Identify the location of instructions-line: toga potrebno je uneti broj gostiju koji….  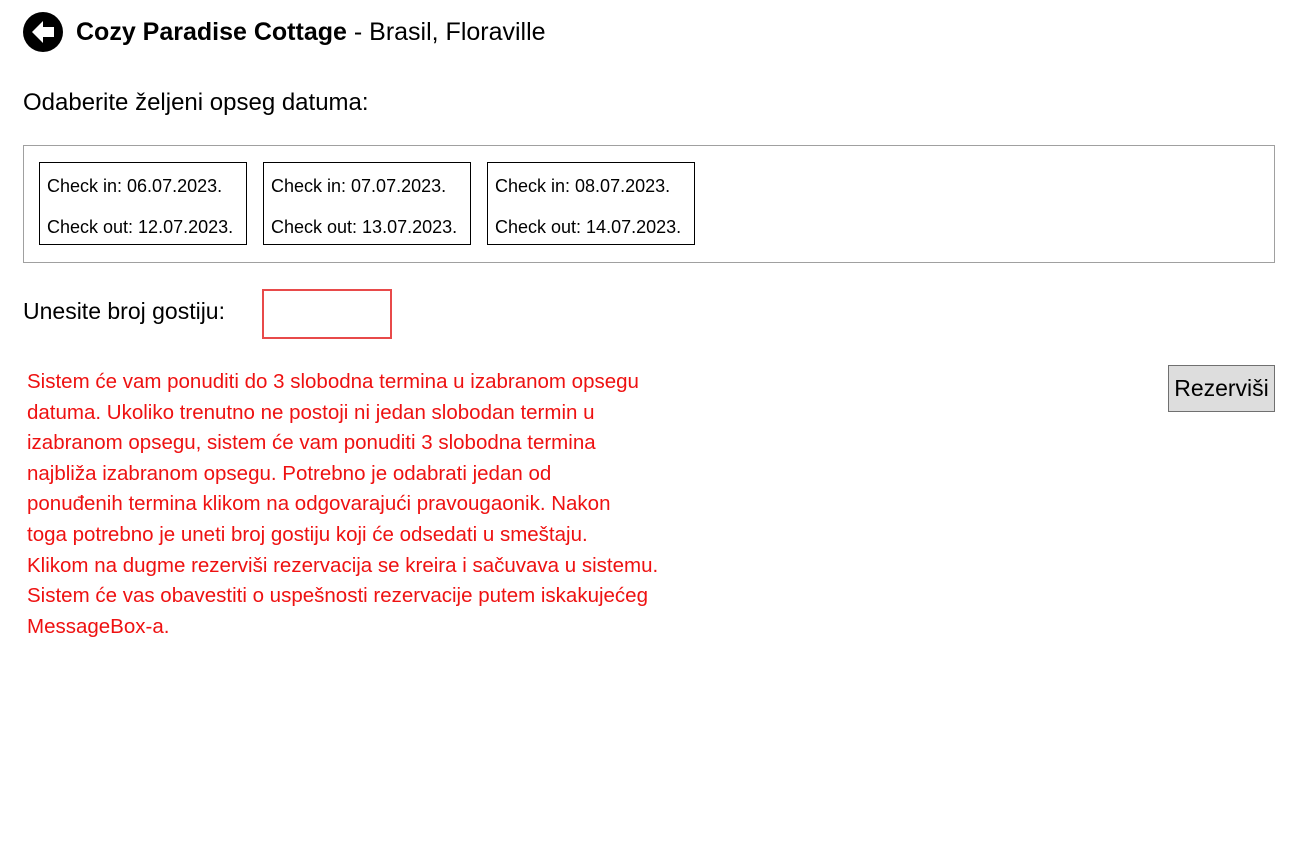
(307, 534).